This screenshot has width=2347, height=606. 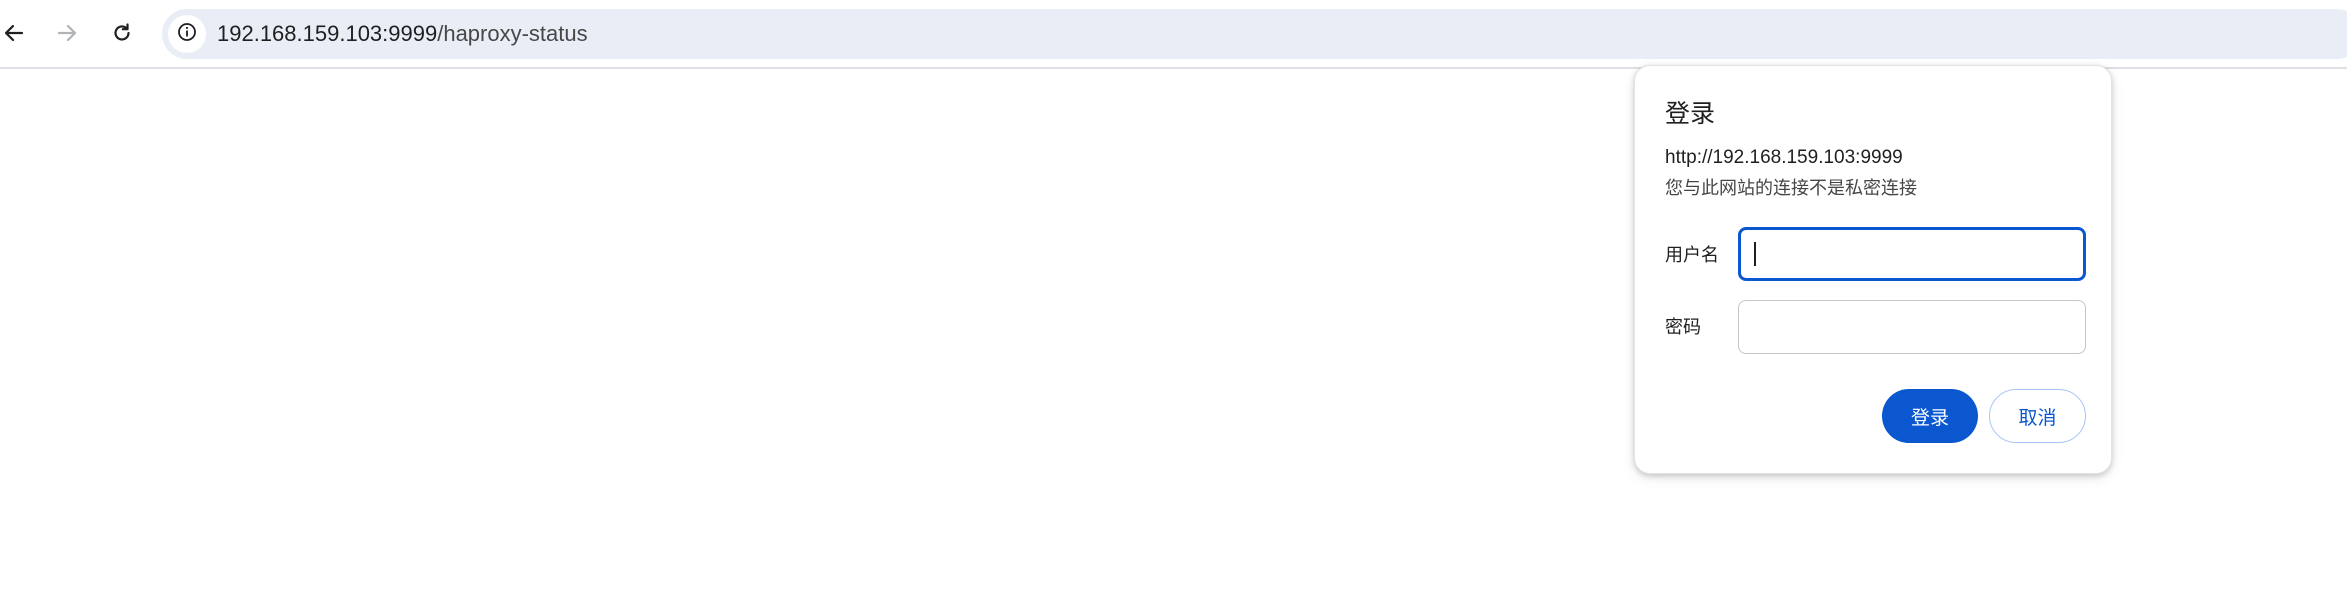 I want to click on browser-toolbar: 192.168.159.103:9999/haproxy-status, so click(x=1173, y=34).